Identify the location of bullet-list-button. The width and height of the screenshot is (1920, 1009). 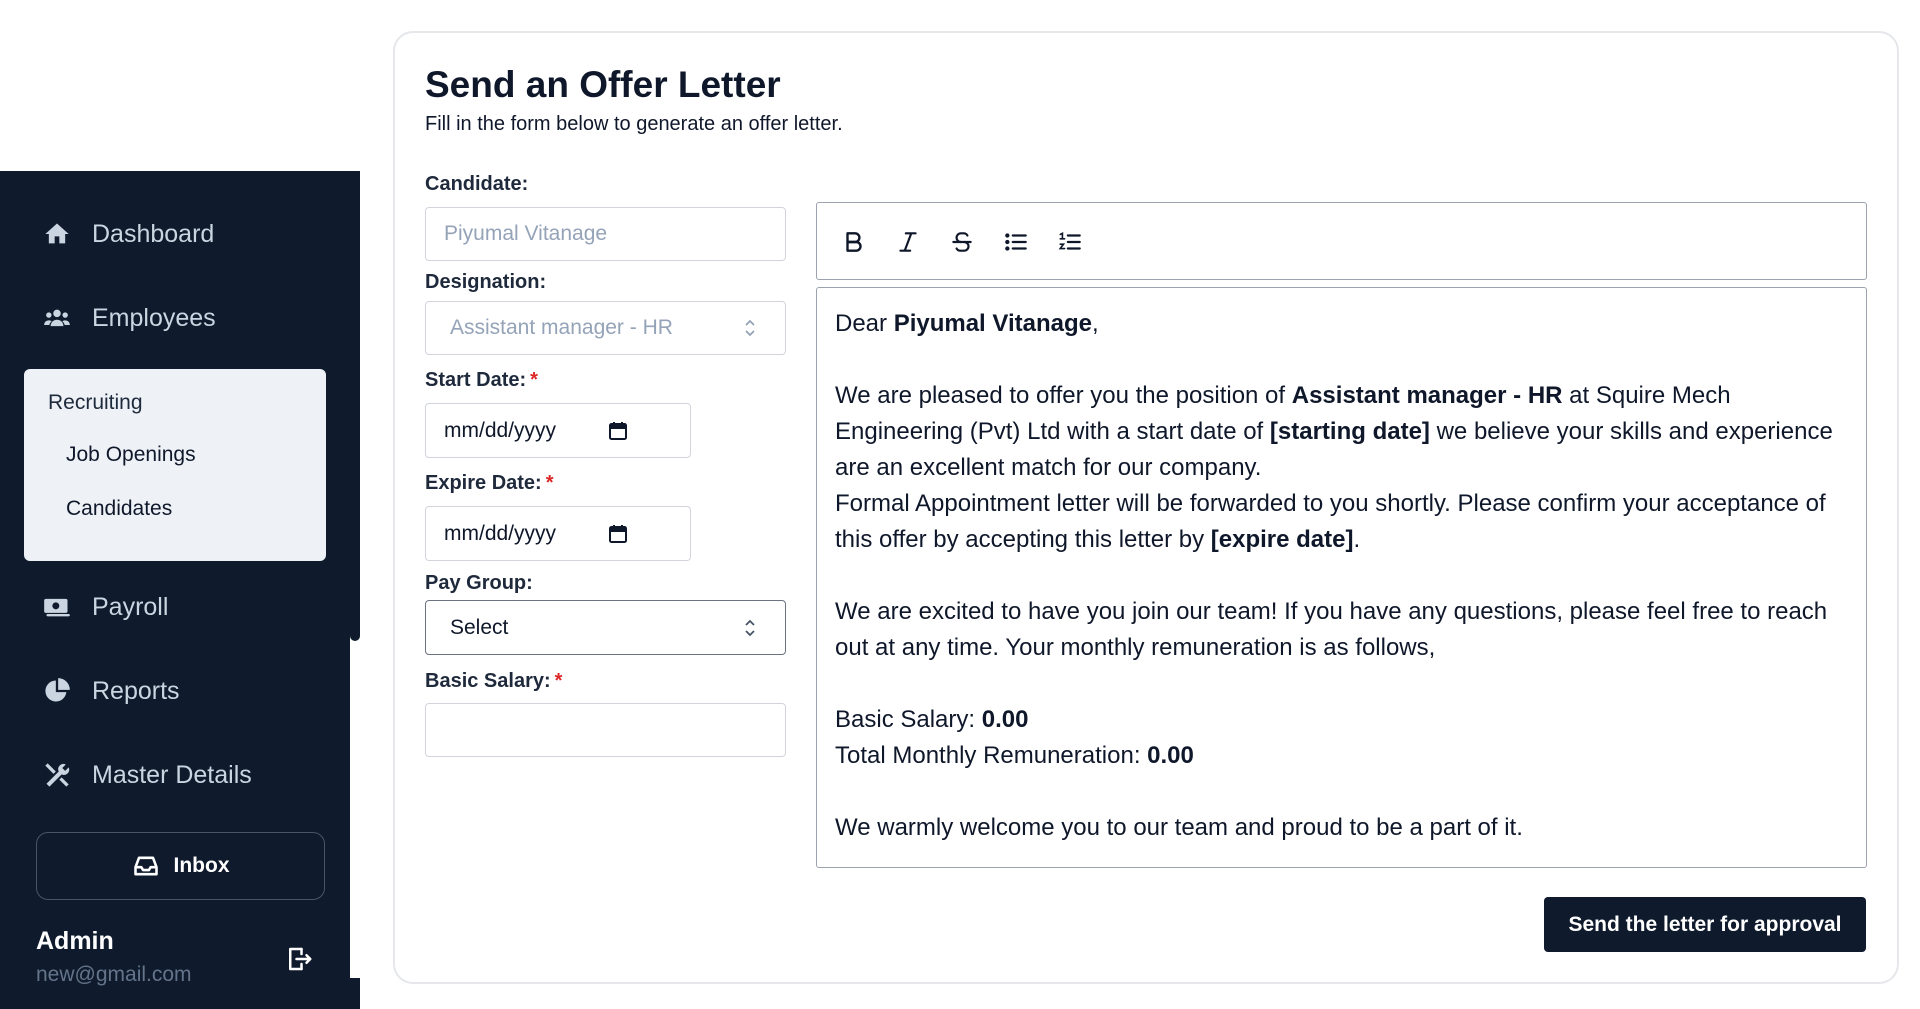
(1016, 242).